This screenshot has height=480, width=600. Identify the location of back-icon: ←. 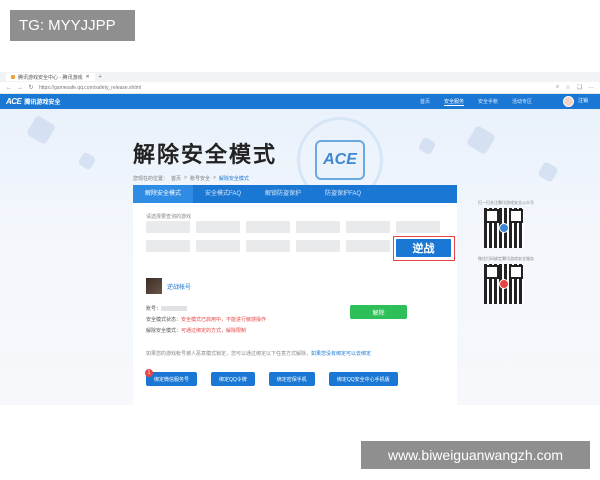
(9, 88).